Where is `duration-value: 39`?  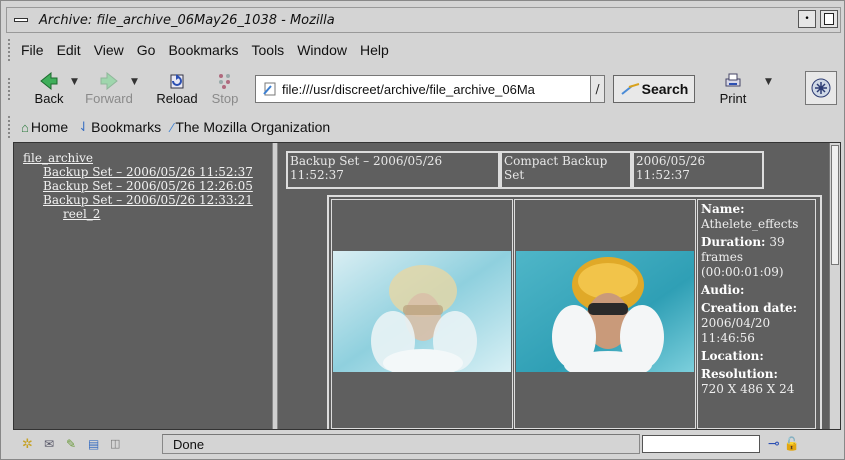
duration-value: 39 is located at coordinates (777, 242).